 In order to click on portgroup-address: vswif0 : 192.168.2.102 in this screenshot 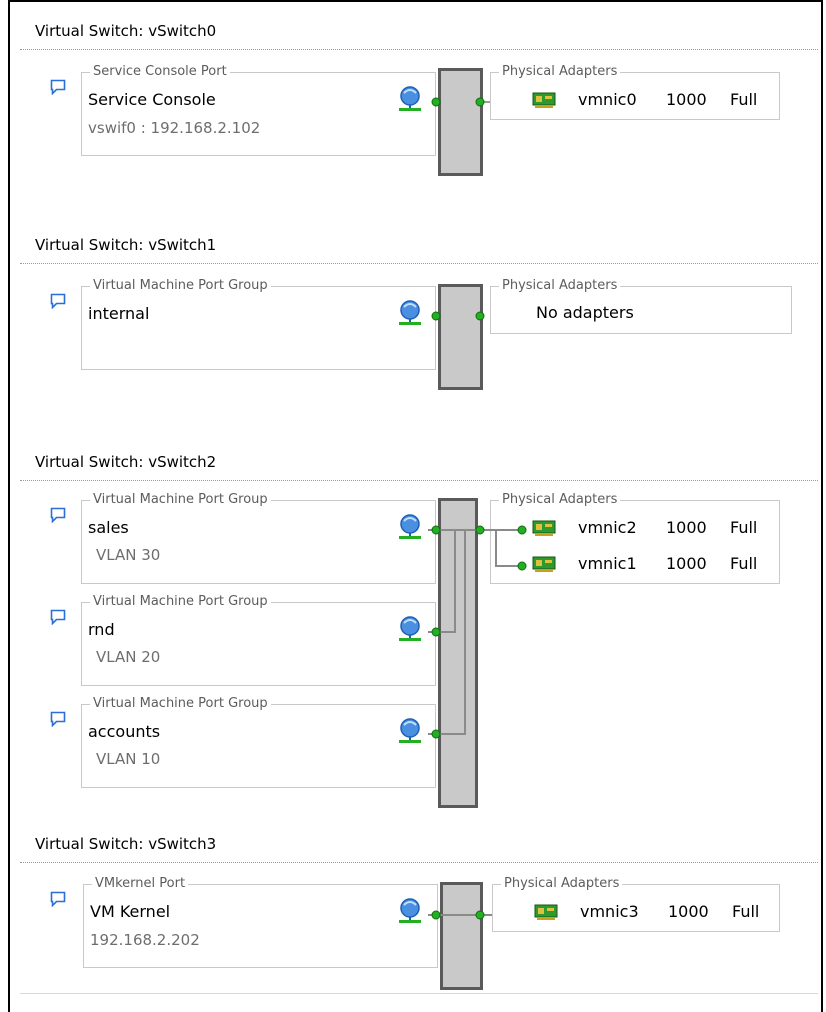, I will do `click(174, 128)`.